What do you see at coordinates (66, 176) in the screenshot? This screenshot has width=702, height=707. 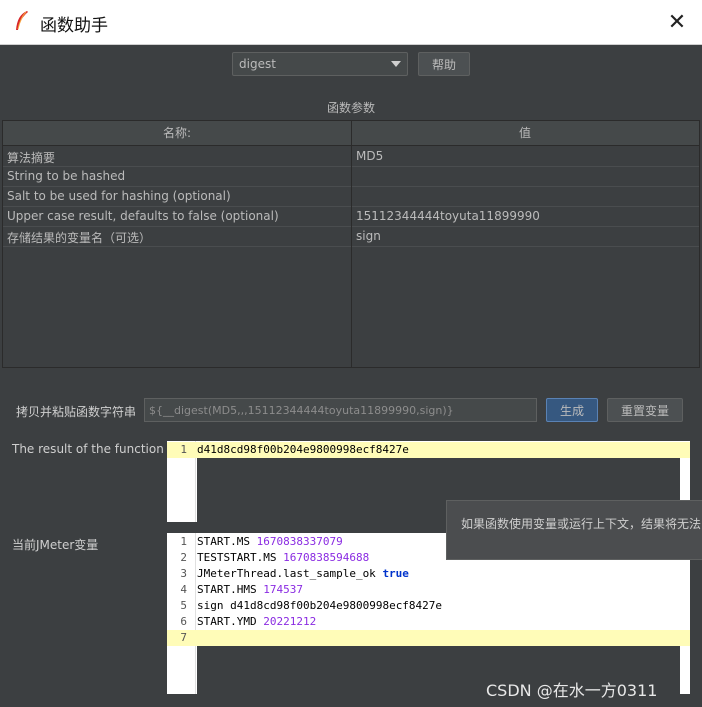 I see `param-name: String to be hashed` at bounding box center [66, 176].